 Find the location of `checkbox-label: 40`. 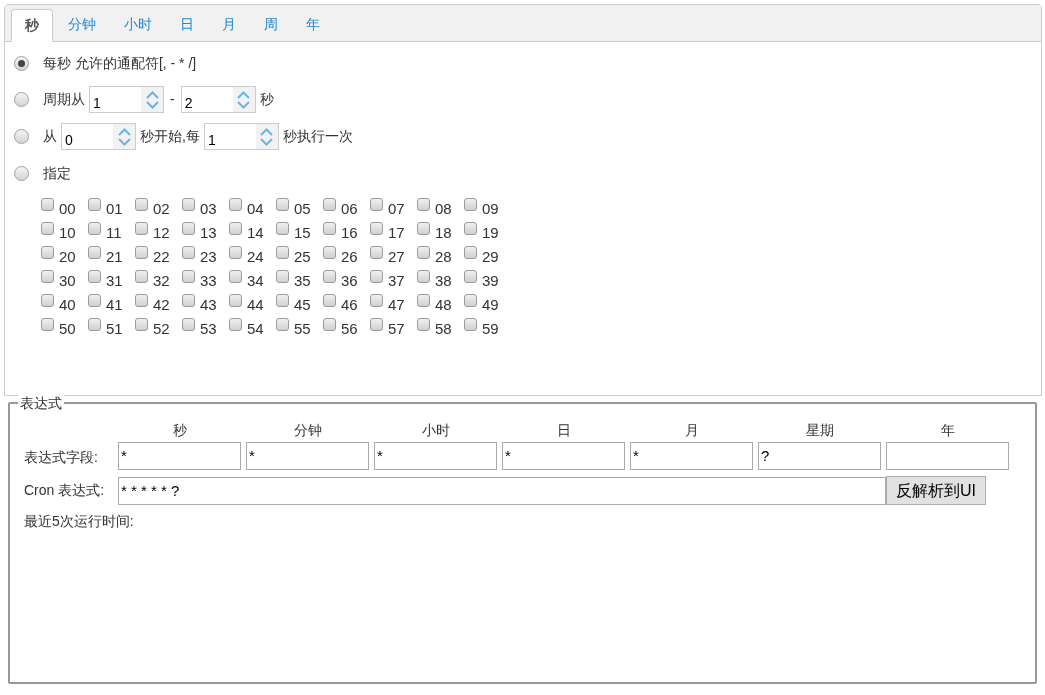

checkbox-label: 40 is located at coordinates (67, 305).